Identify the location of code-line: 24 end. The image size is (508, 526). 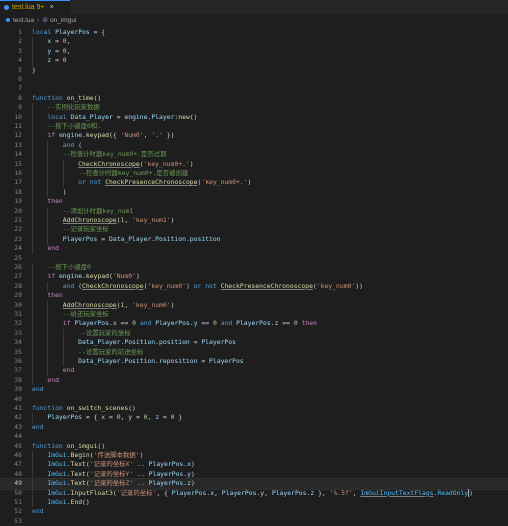
(254, 249).